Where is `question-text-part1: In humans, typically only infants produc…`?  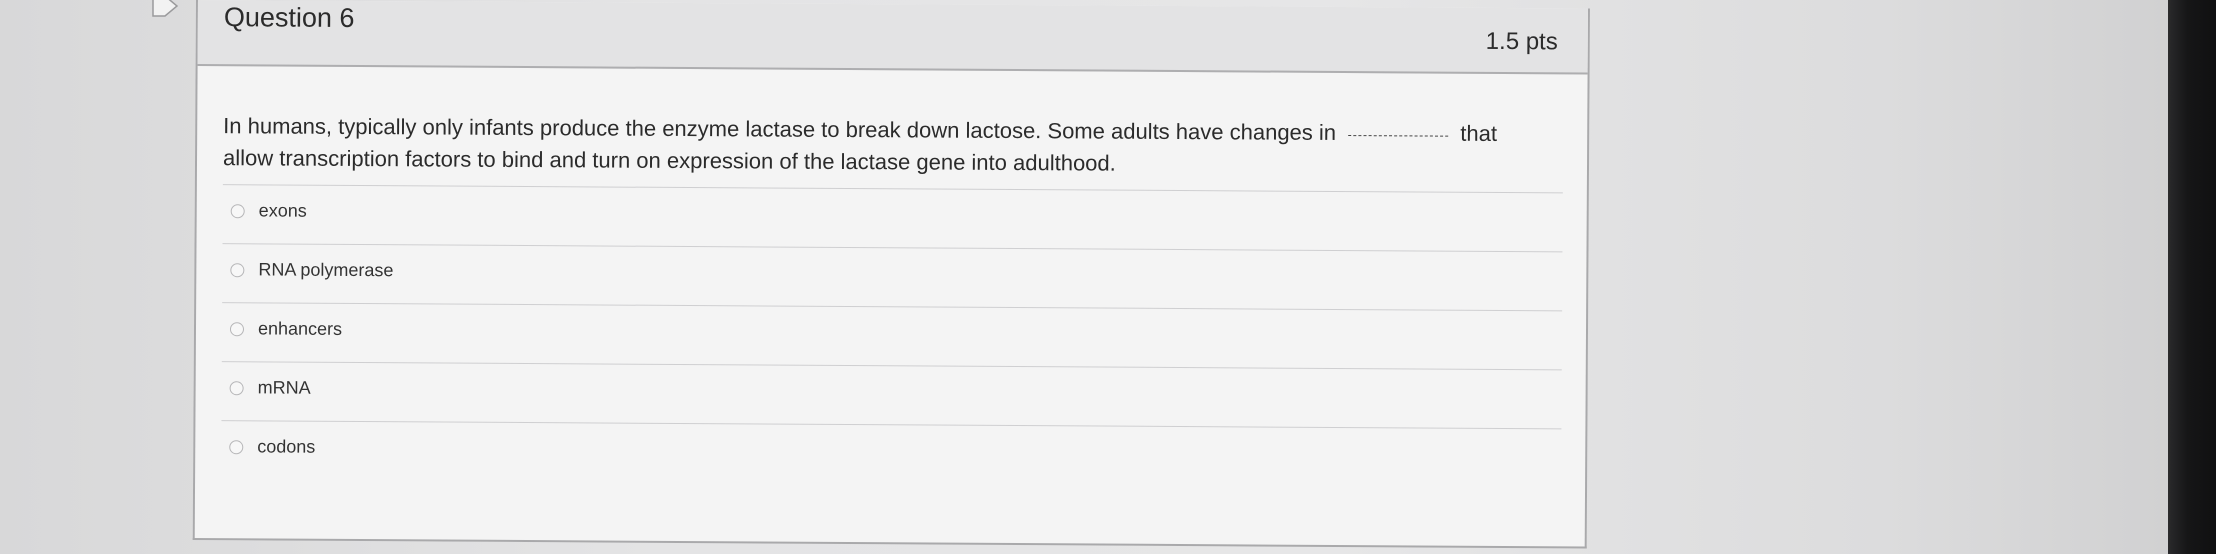 question-text-part1: In humans, typically only infants produc… is located at coordinates (780, 129).